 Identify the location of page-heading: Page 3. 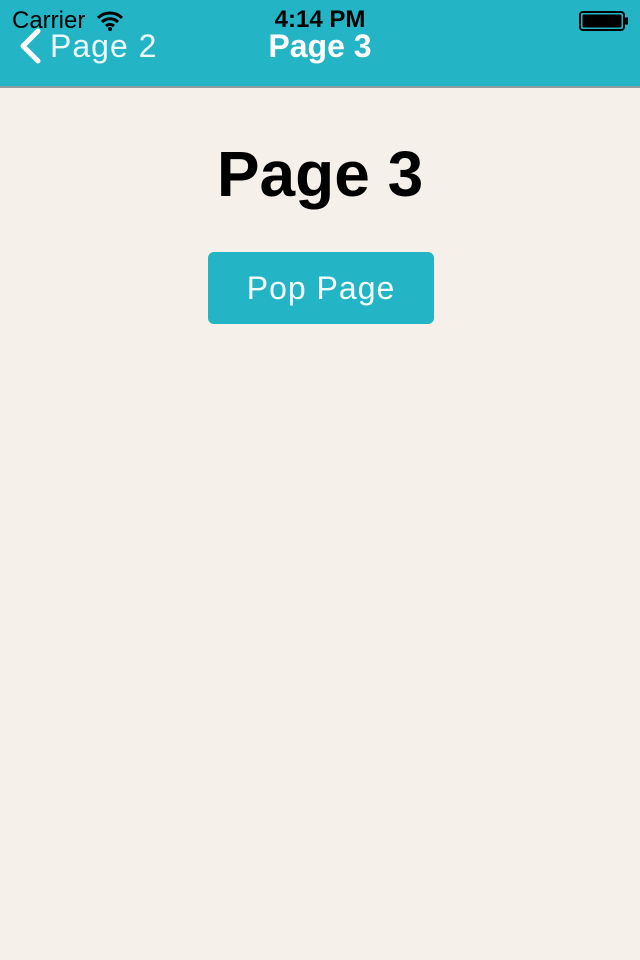
(320, 174).